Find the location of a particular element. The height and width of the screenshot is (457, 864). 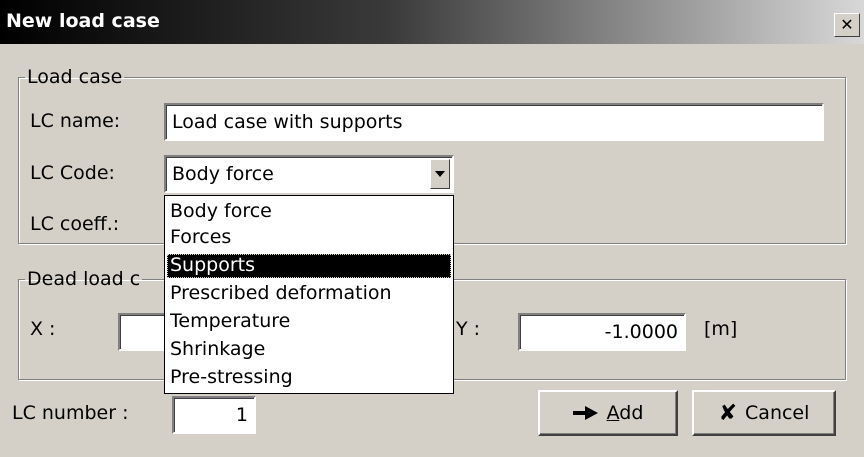

add-button-label: Add is located at coordinates (625, 413).